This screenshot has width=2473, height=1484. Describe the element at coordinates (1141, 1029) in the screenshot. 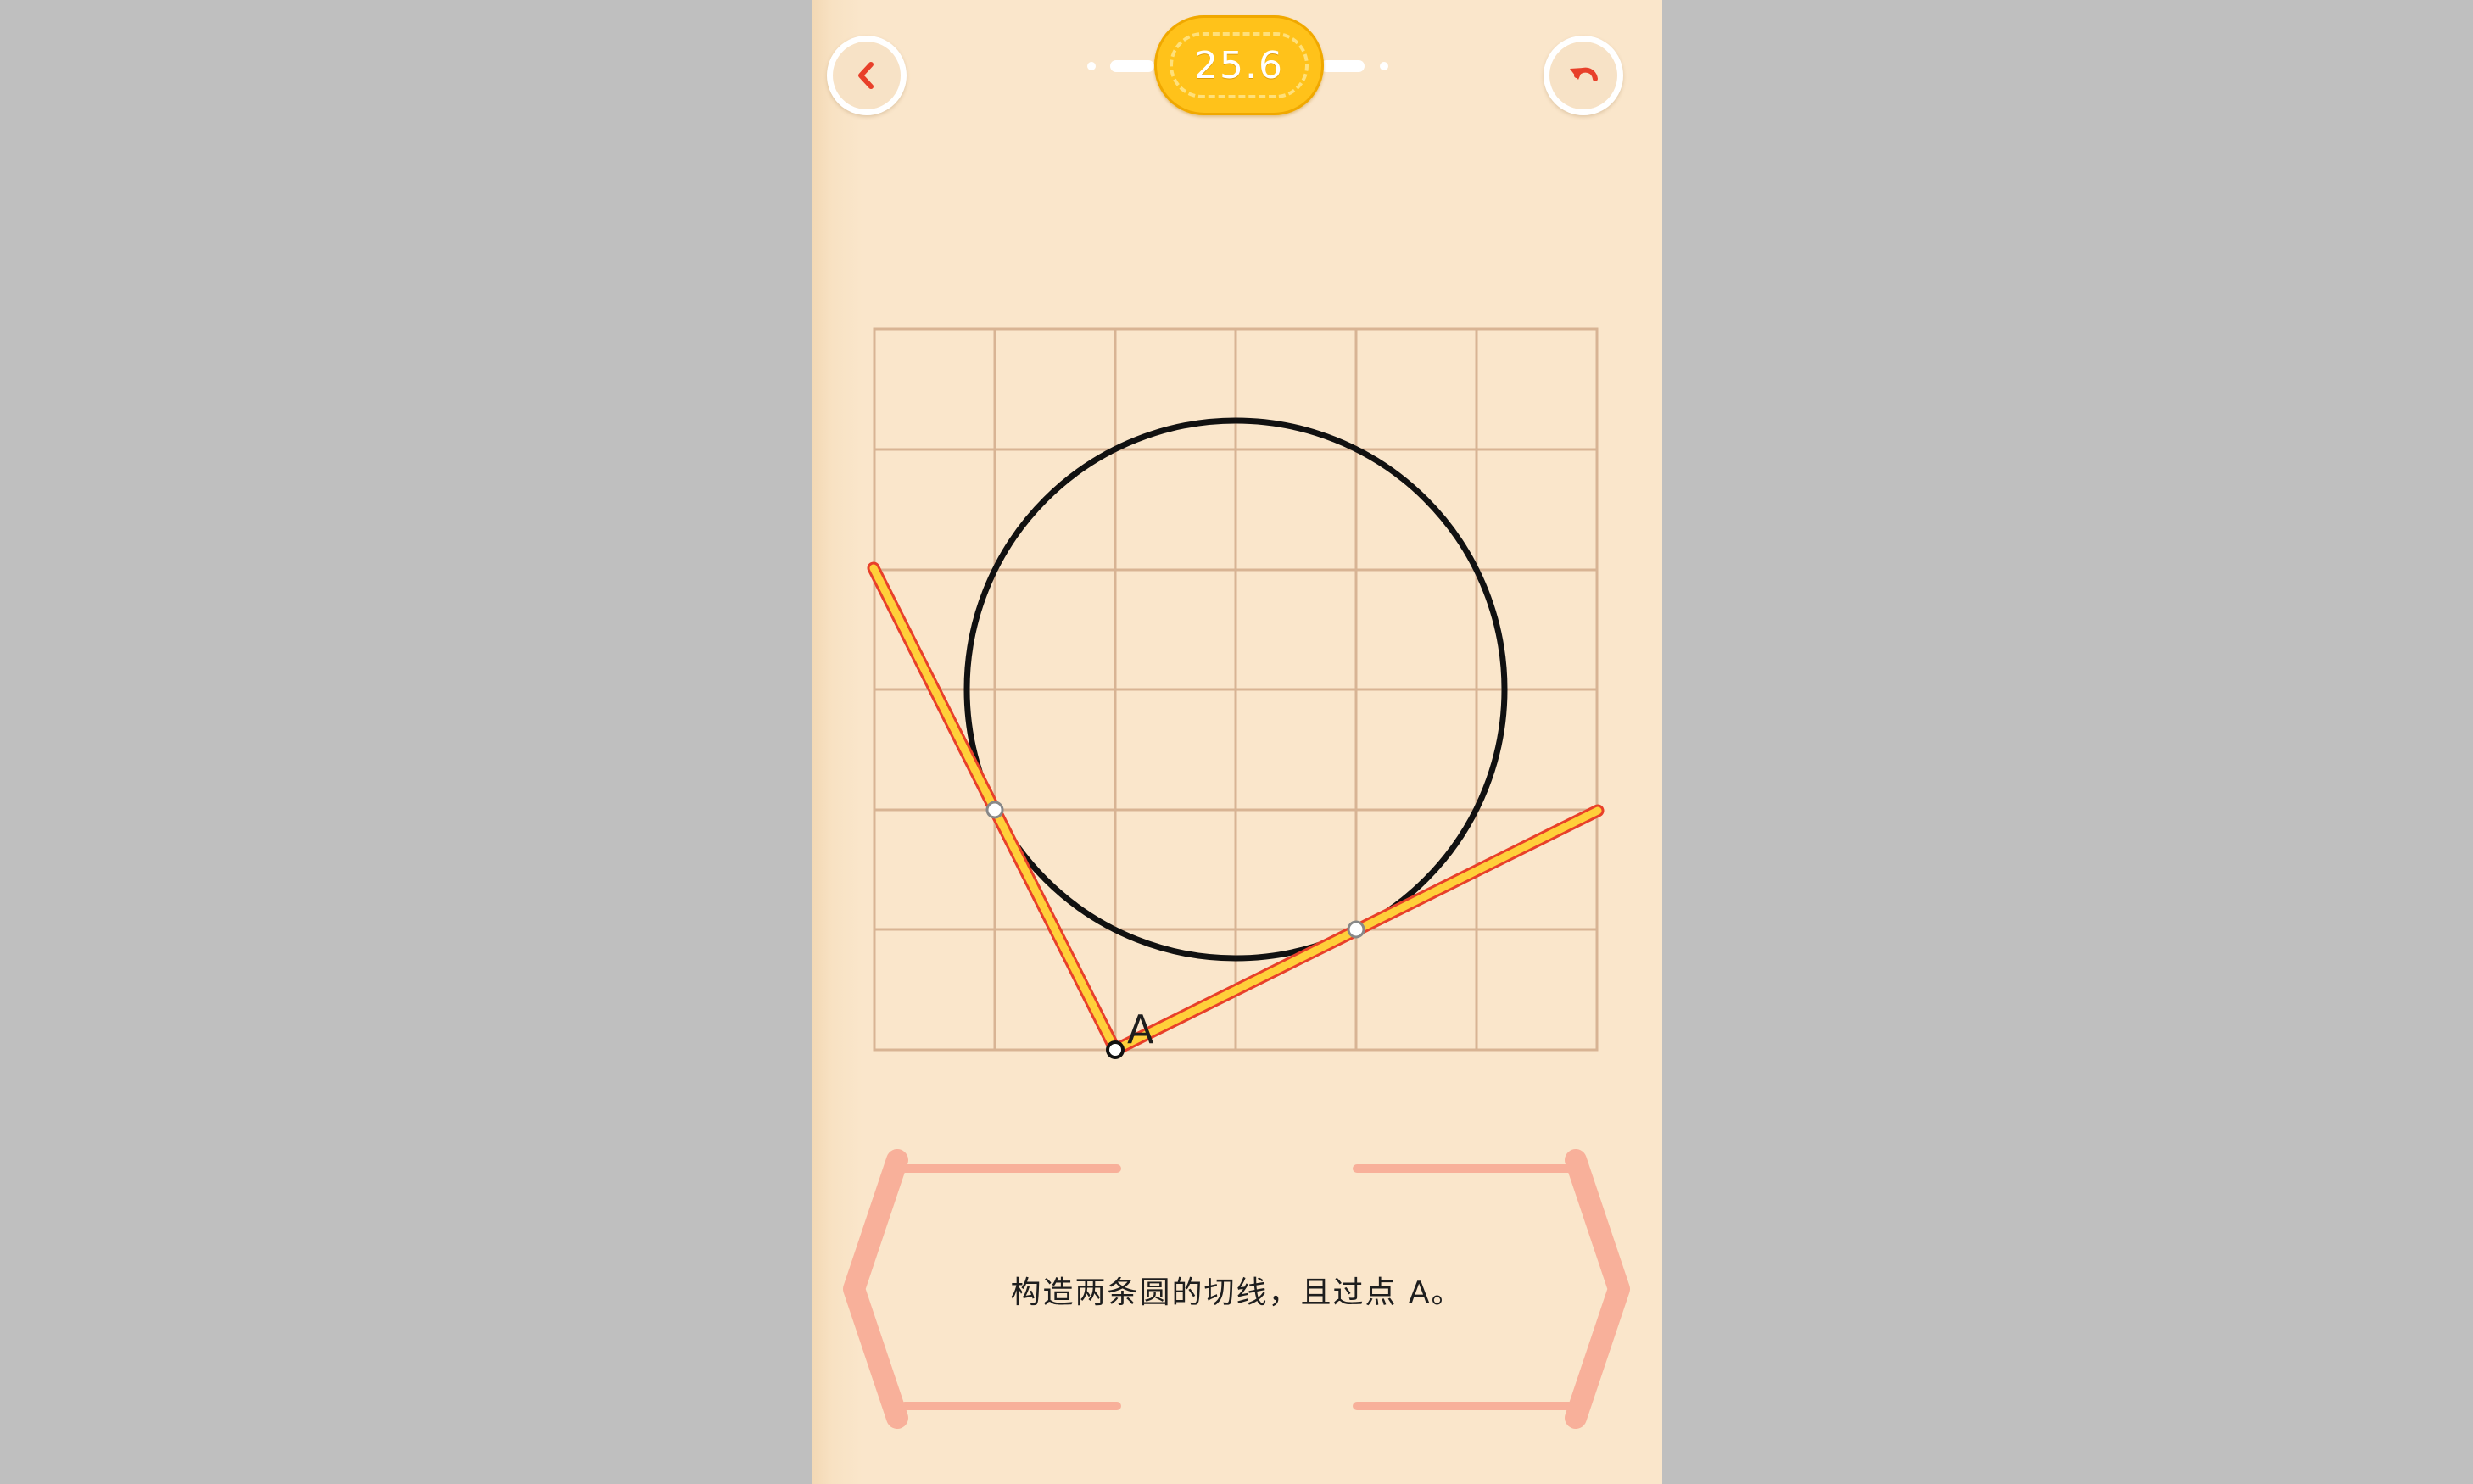

I see `point-a-label: A` at that location.